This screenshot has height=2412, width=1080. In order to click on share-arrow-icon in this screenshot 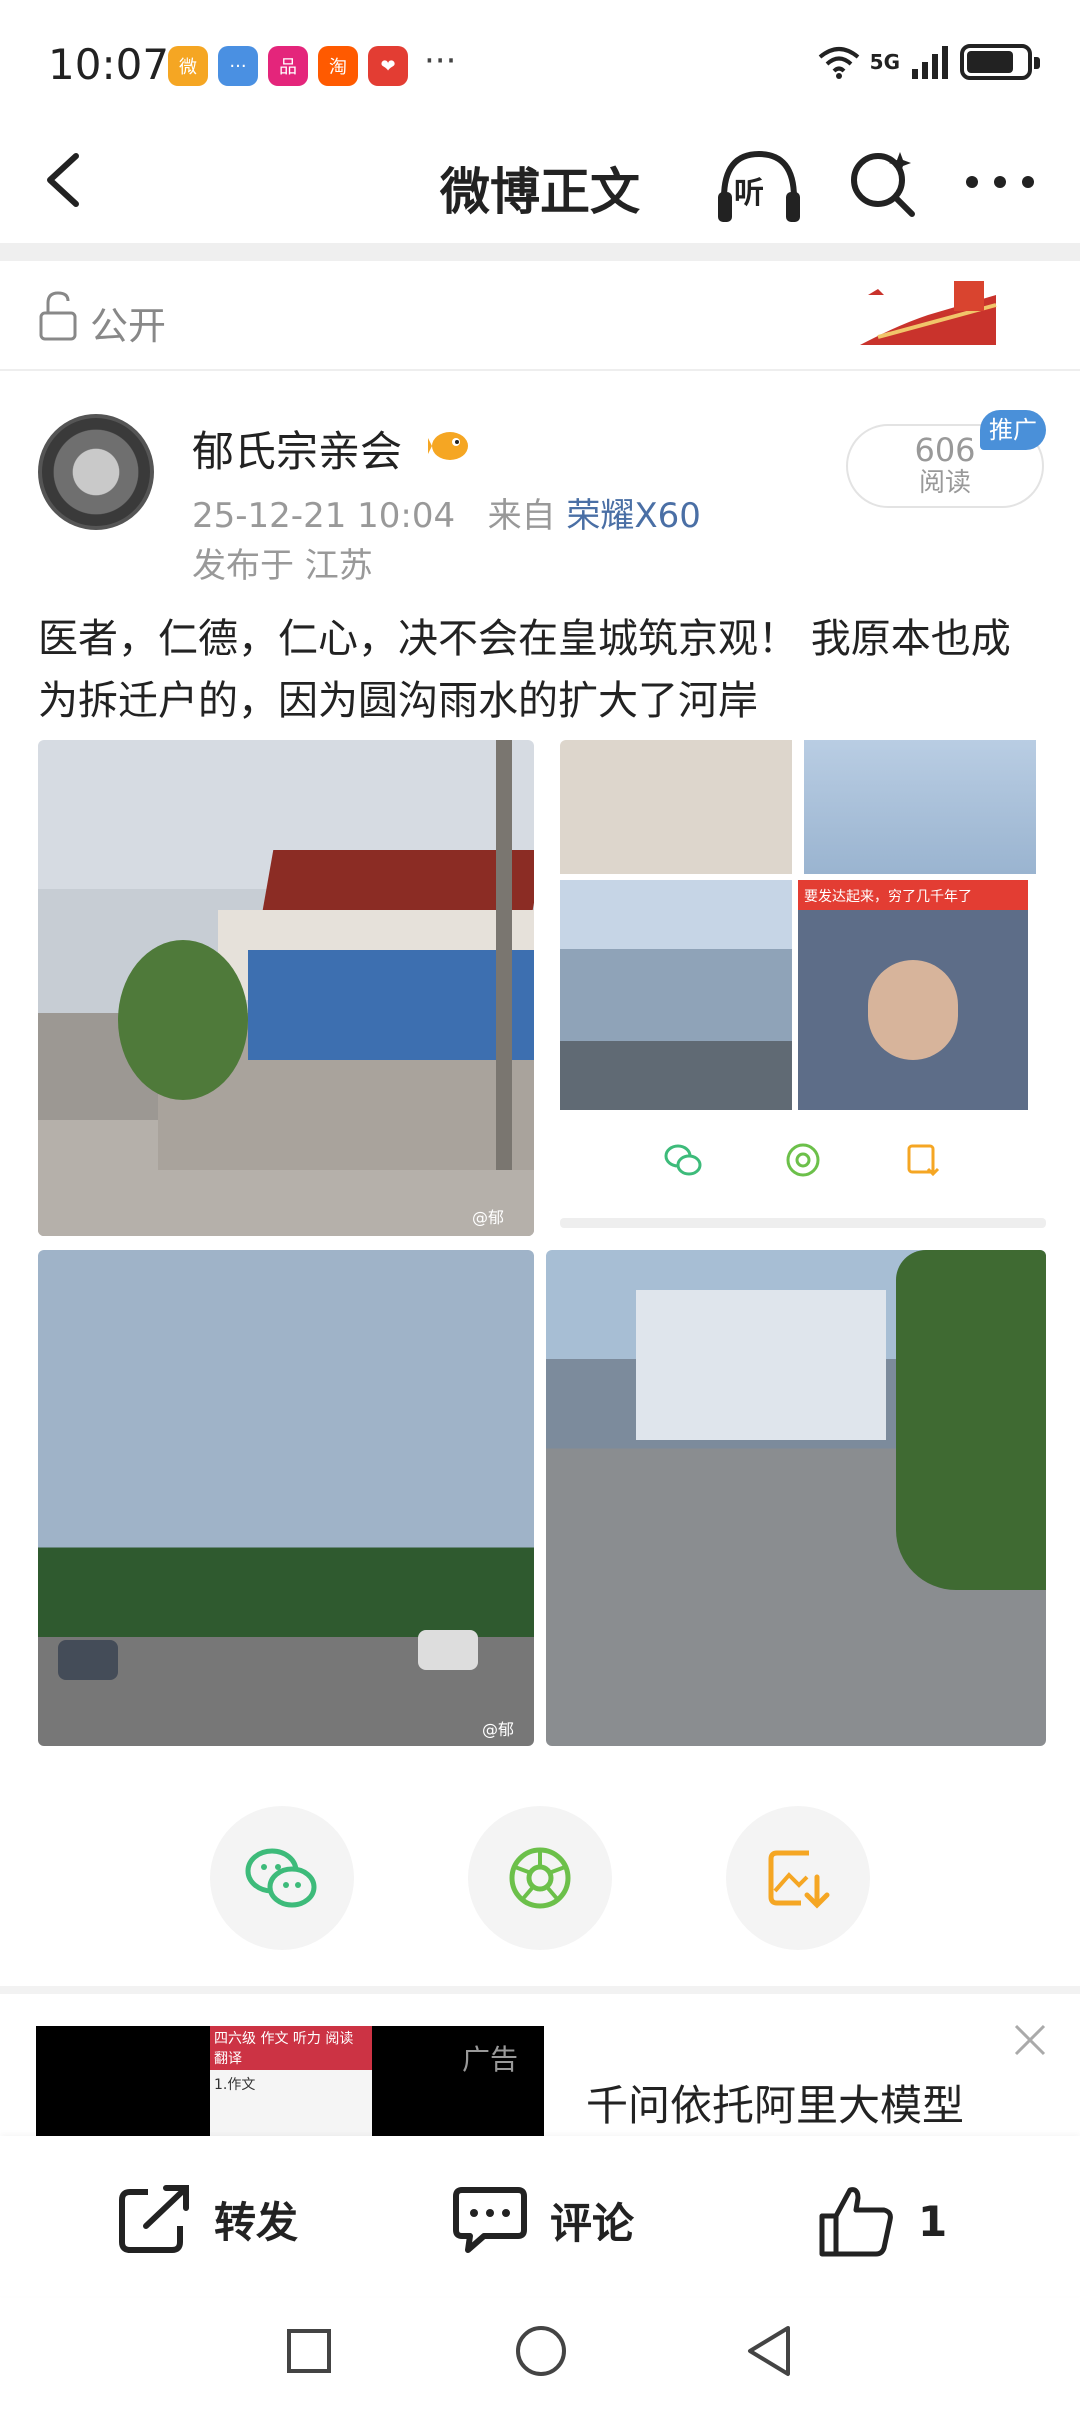, I will do `click(154, 2219)`.